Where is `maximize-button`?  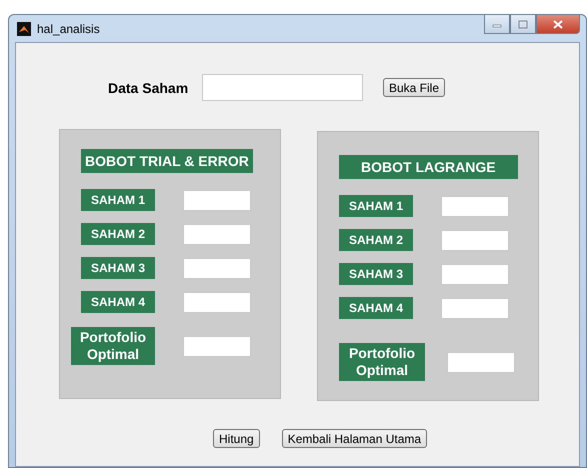
maximize-button is located at coordinates (523, 24).